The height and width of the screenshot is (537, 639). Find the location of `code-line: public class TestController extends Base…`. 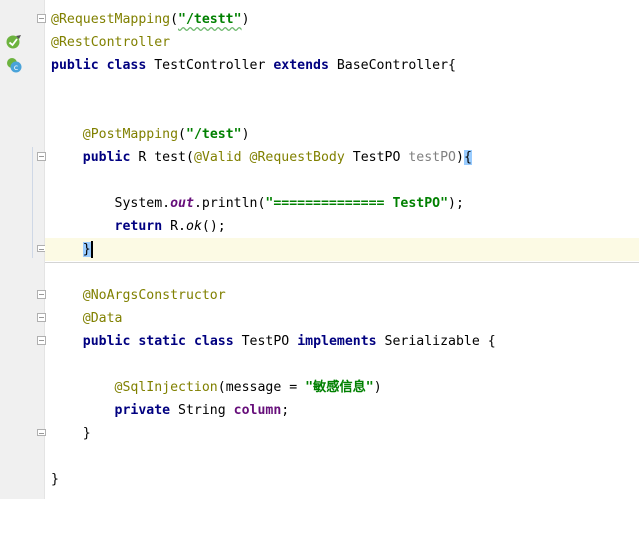

code-line: public class TestController extends Base… is located at coordinates (253, 65).